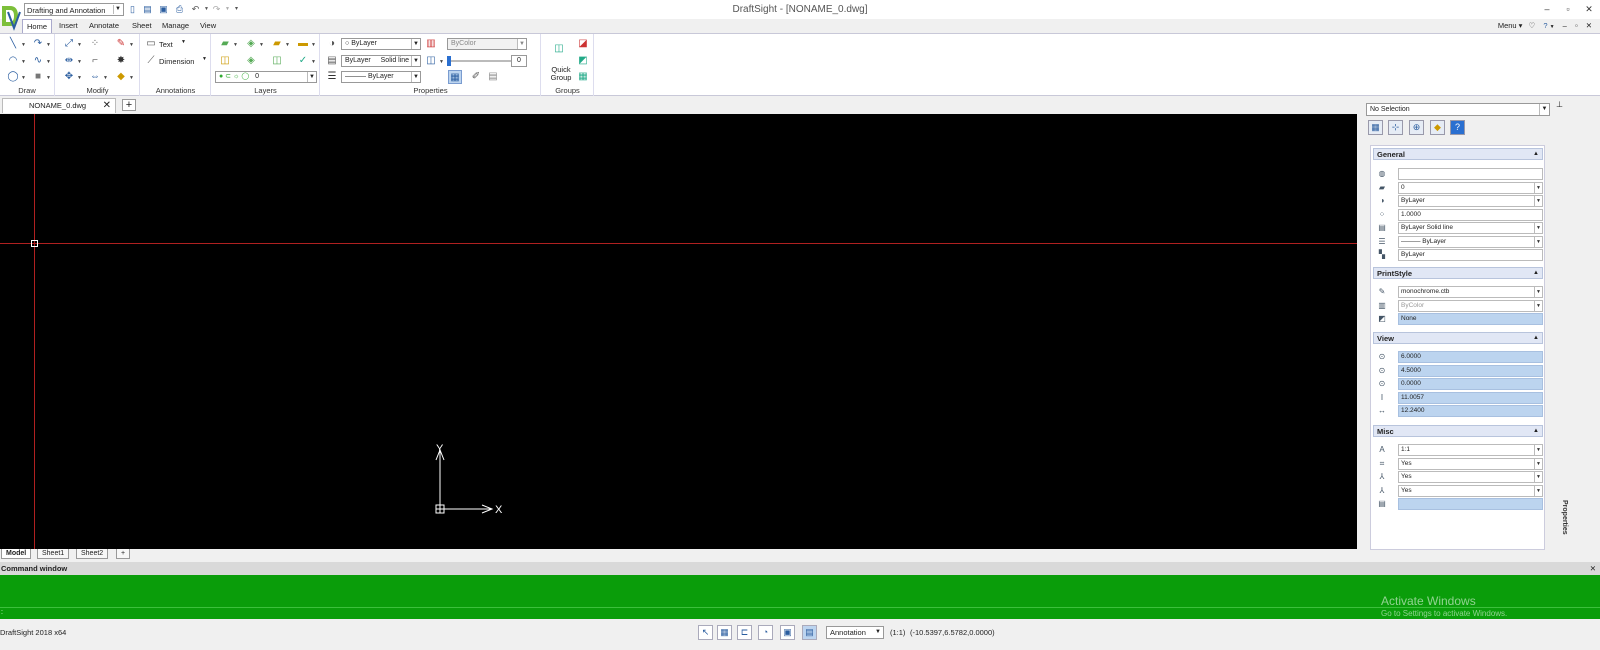 The width and height of the screenshot is (1600, 650). I want to click on layer-freeze-icon: ▰ ▼, so click(280, 44).